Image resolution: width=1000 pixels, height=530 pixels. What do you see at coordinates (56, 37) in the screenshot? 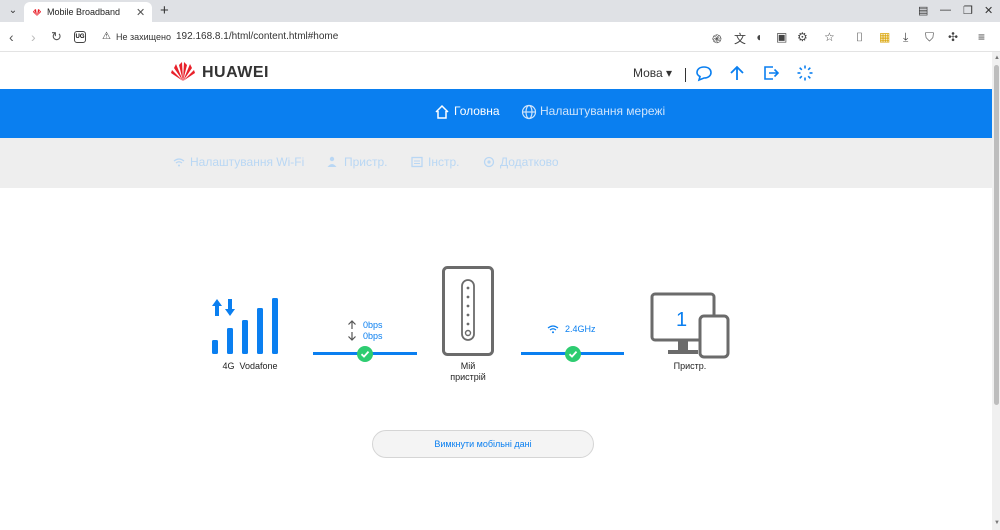
I see `reload-icon: ↻` at bounding box center [56, 37].